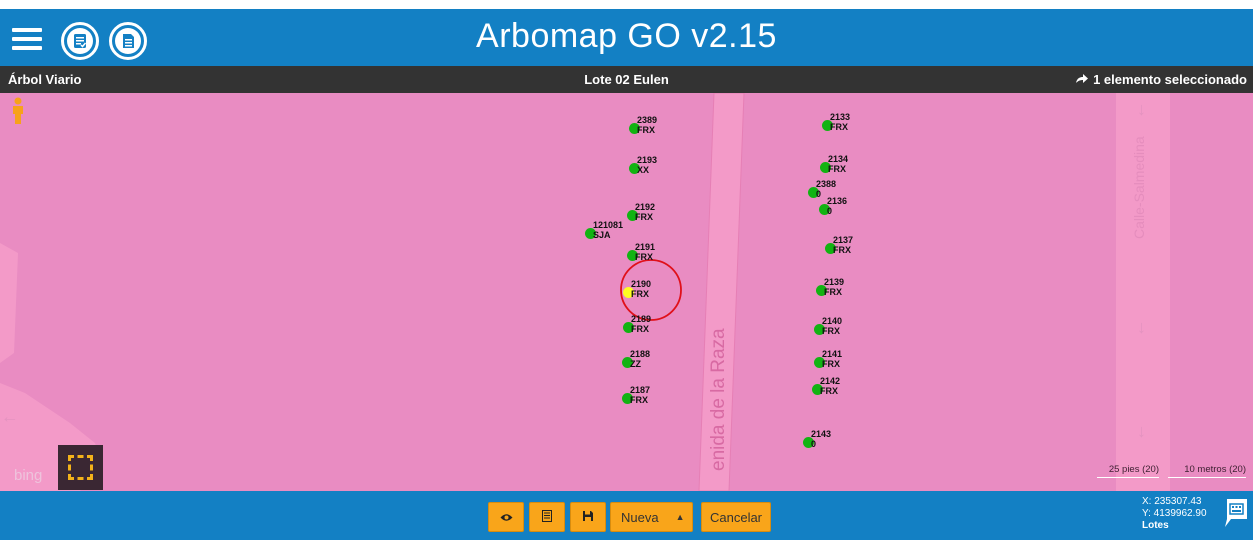  I want to click on coordinates-readout: X: 235307.43 Y: 4139962.90 Lotes, so click(1174, 514).